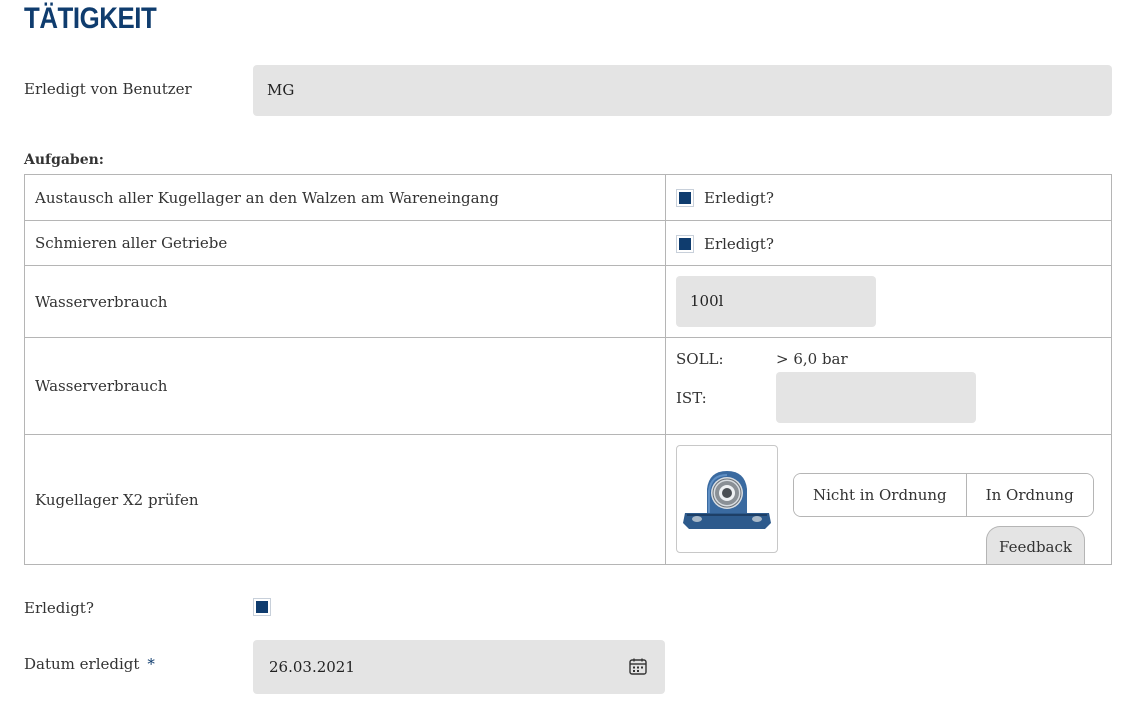 Image resolution: width=1128 pixels, height=705 pixels. Describe the element at coordinates (876, 397) in the screenshot. I see `ist-input` at that location.